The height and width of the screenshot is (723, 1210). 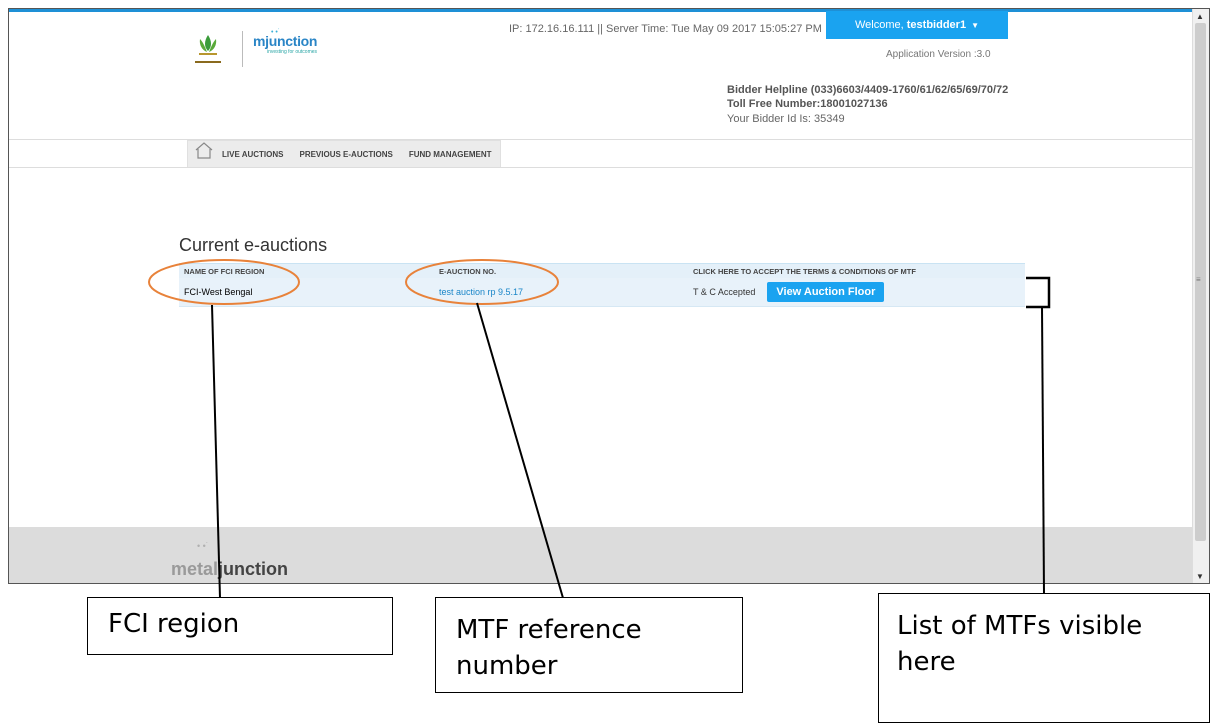 What do you see at coordinates (450, 154) in the screenshot?
I see `menu-fund-management: FUND MANAGEMENT` at bounding box center [450, 154].